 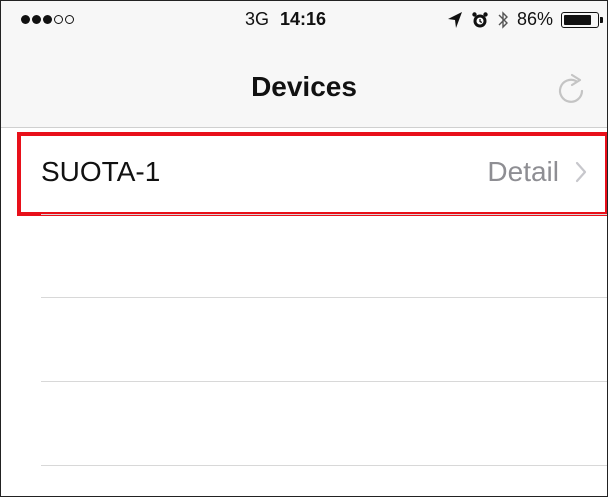 I want to click on detail-disclosure: Detail, so click(x=537, y=172).